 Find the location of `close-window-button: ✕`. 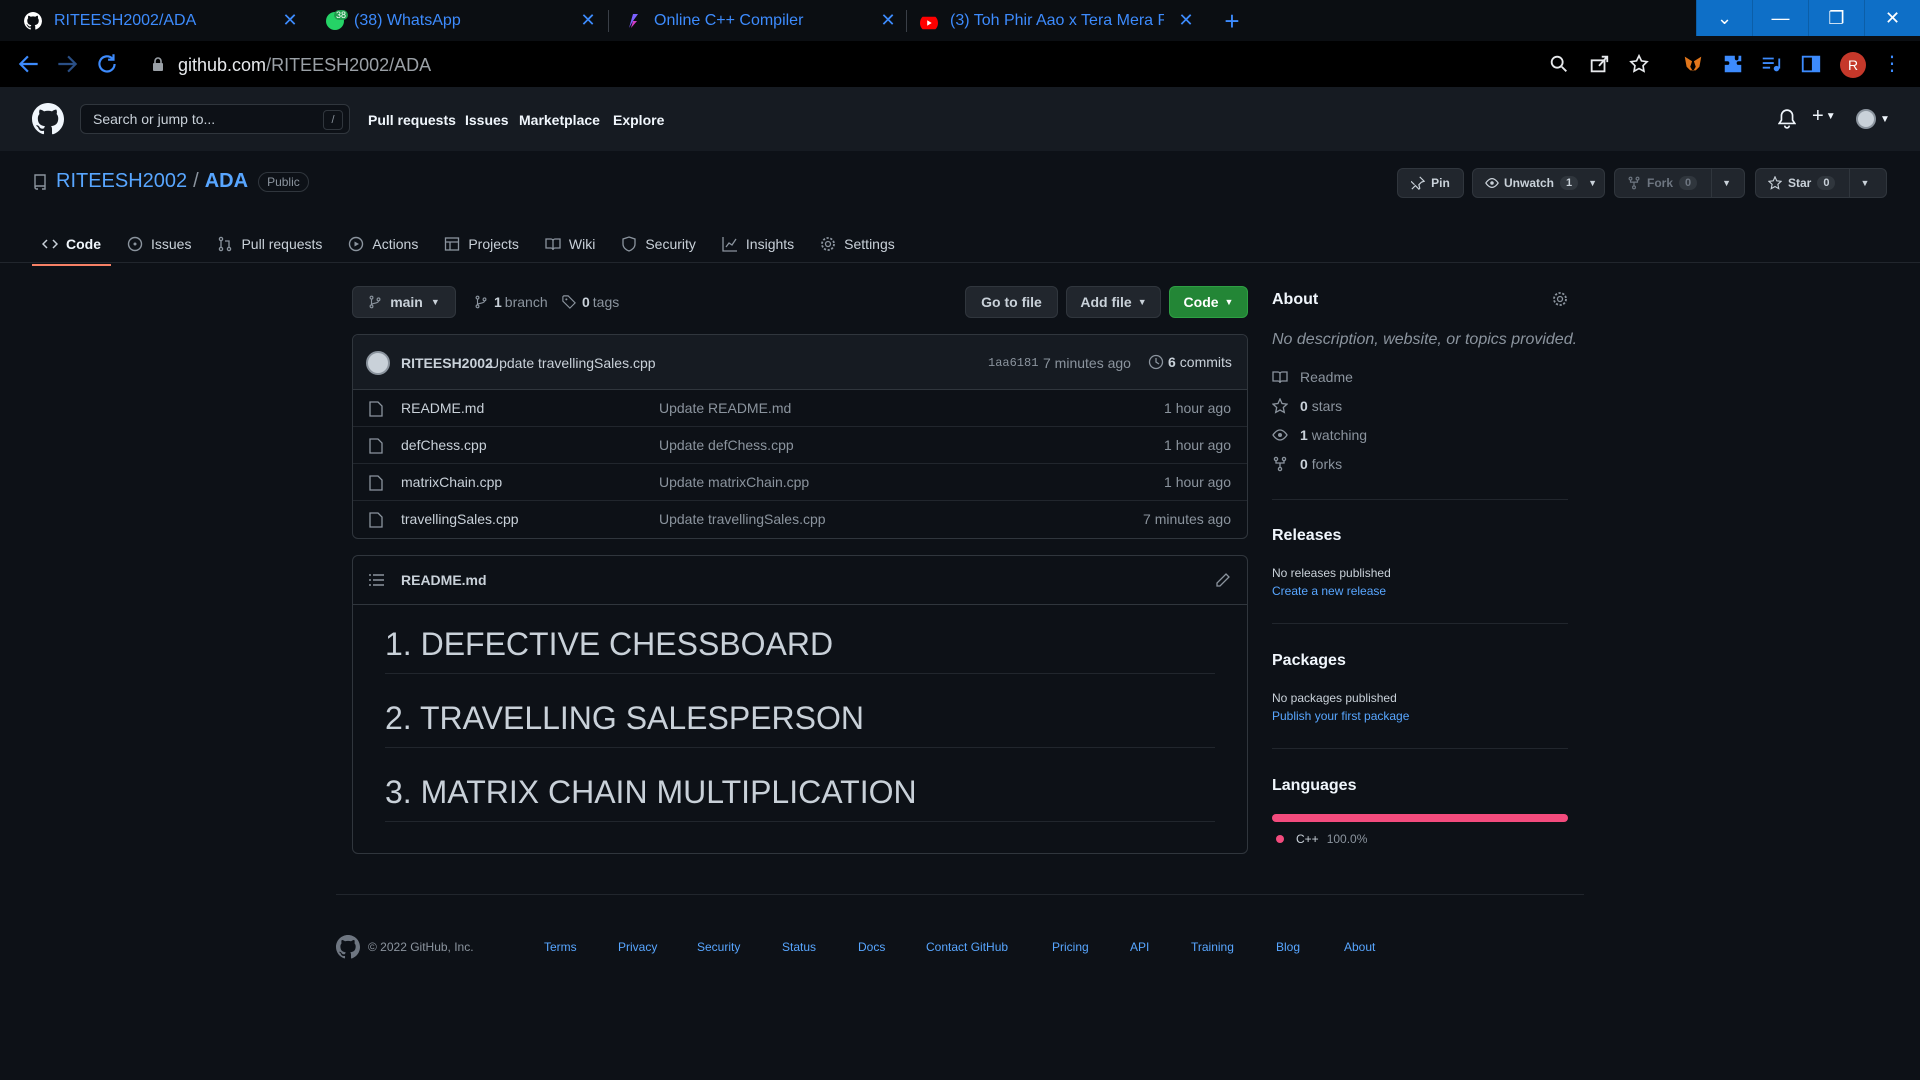

close-window-button: ✕ is located at coordinates (1892, 18).